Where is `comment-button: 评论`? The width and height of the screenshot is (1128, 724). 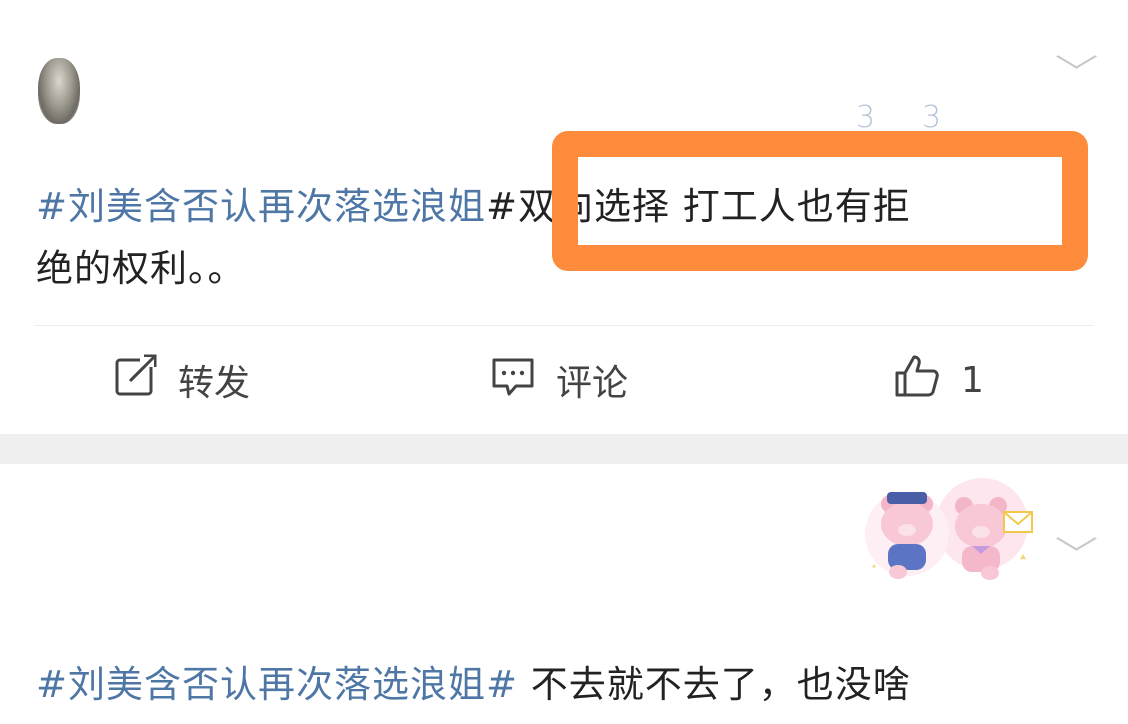
comment-button: 评论 is located at coordinates (559, 380).